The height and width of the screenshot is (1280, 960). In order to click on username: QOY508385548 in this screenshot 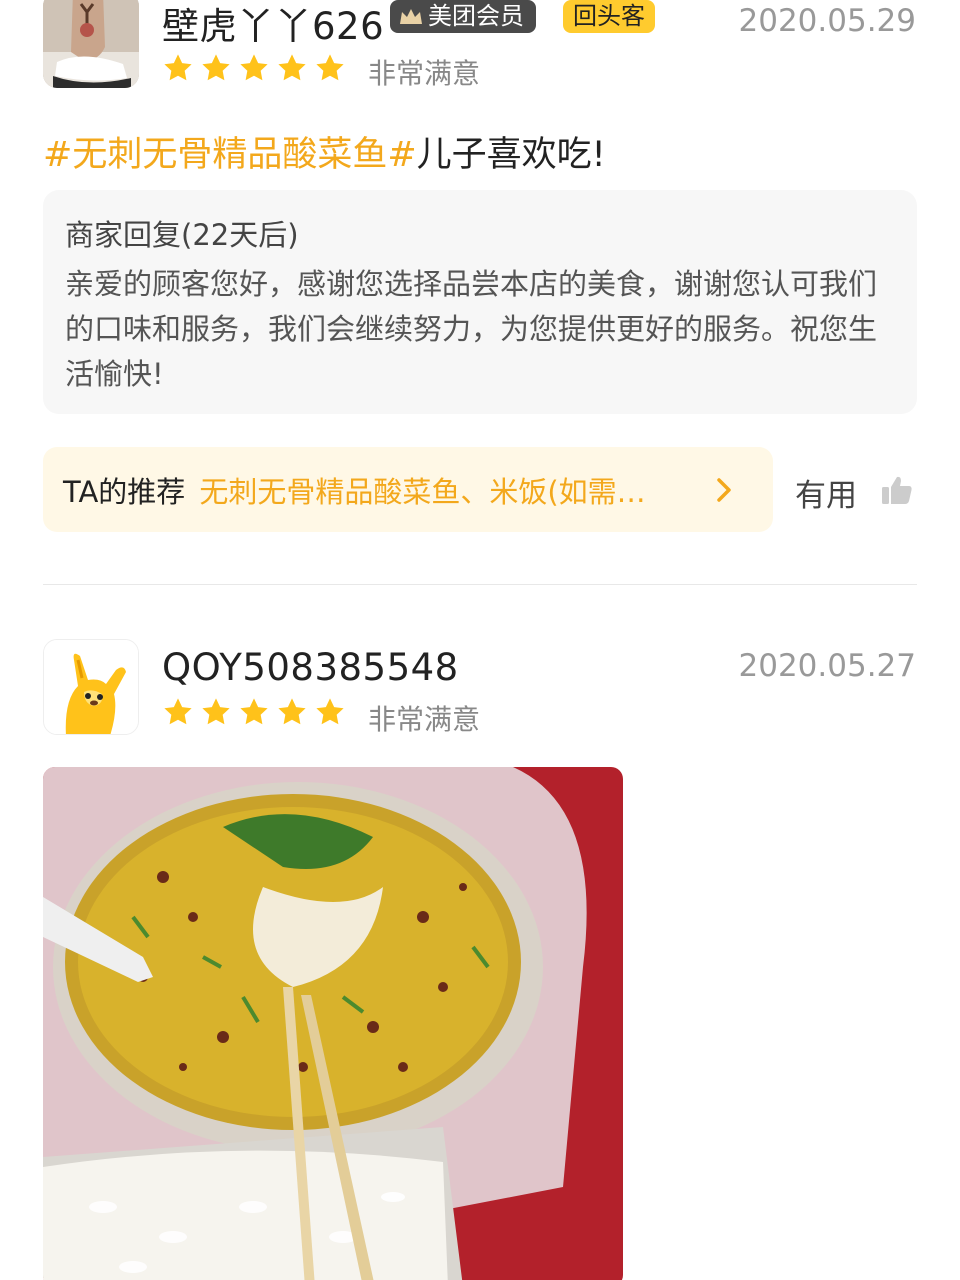, I will do `click(310, 667)`.